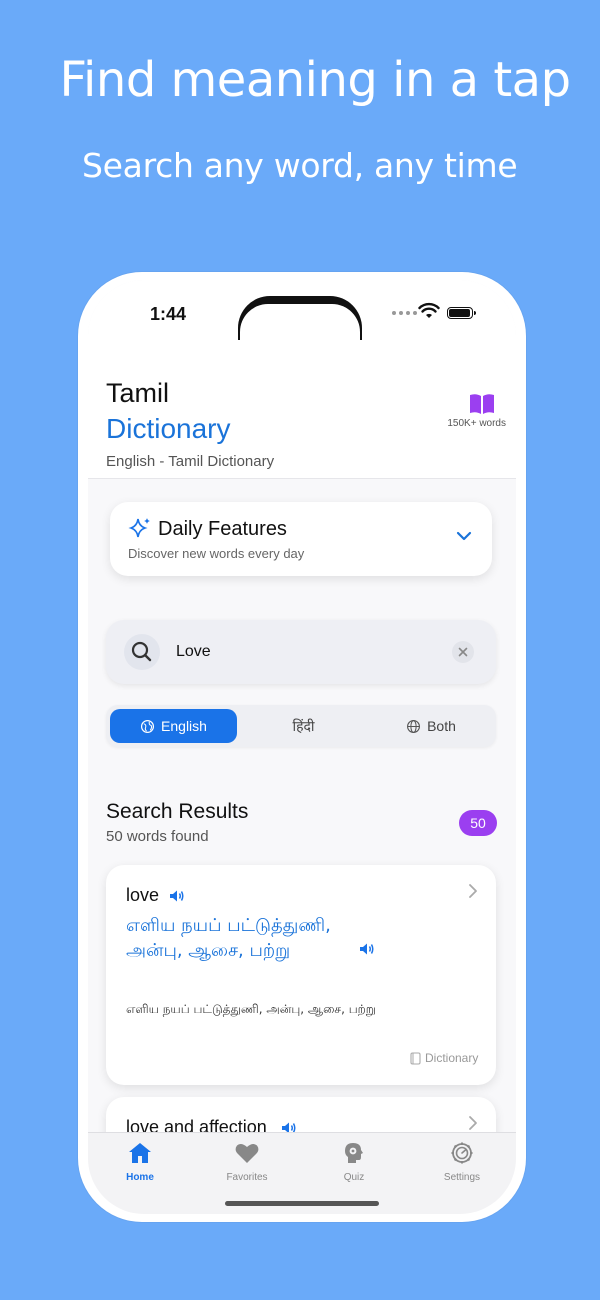  I want to click on result-source: Dictionary, so click(444, 1058).